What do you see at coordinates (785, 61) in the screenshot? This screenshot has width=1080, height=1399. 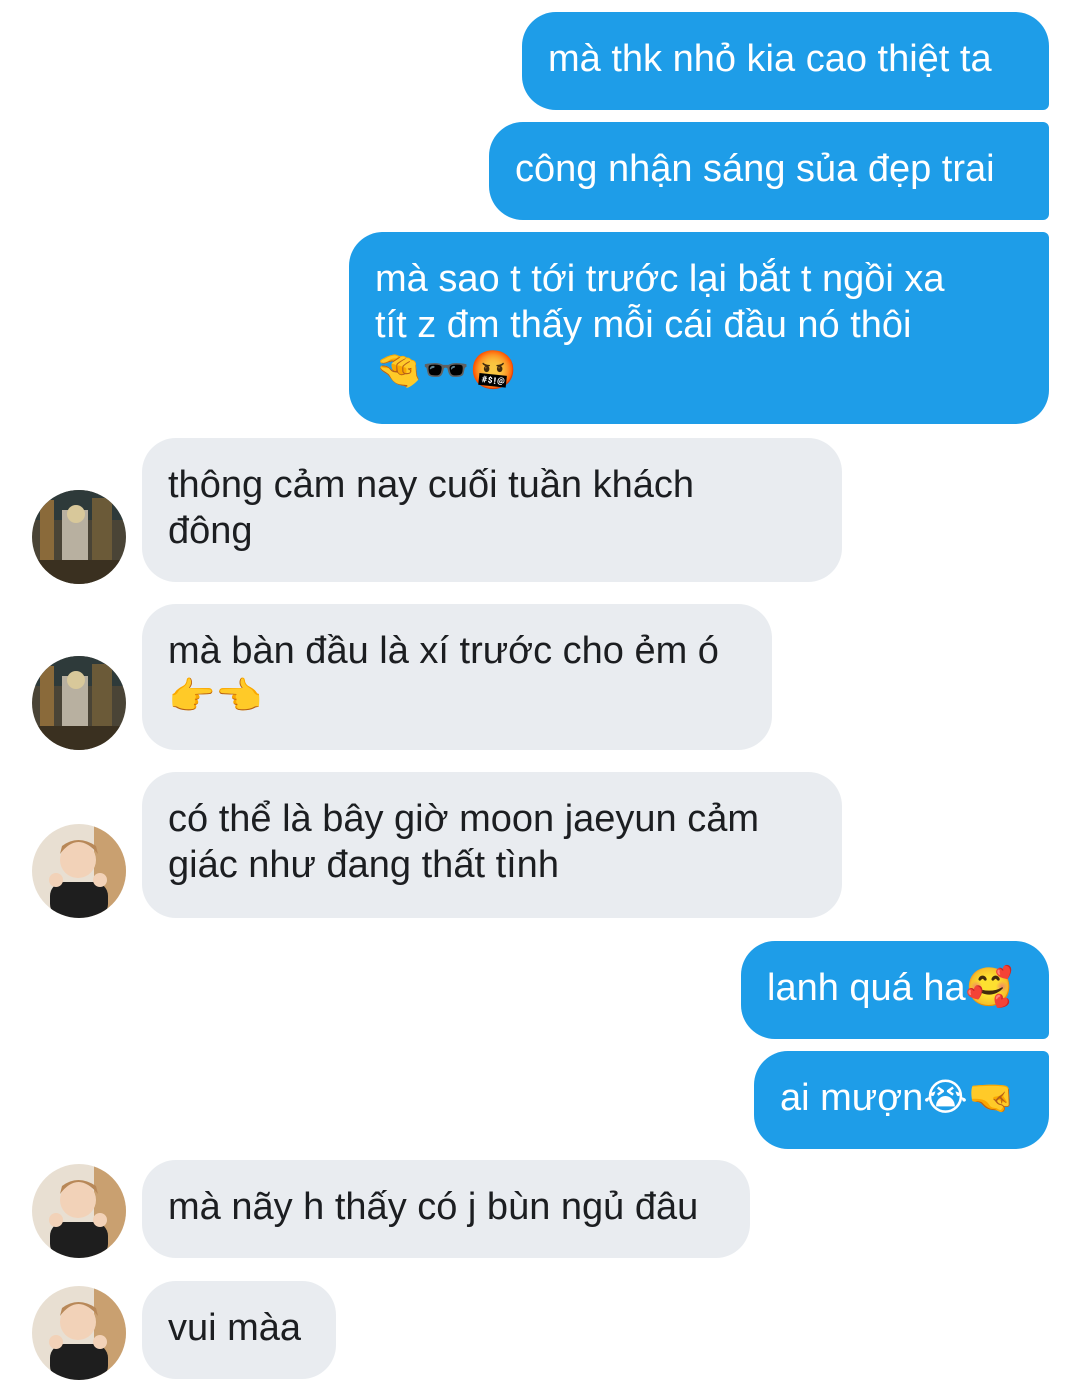 I see `outgoing-message-bubble: mà thk nhỏ kia cao thiệt ta` at bounding box center [785, 61].